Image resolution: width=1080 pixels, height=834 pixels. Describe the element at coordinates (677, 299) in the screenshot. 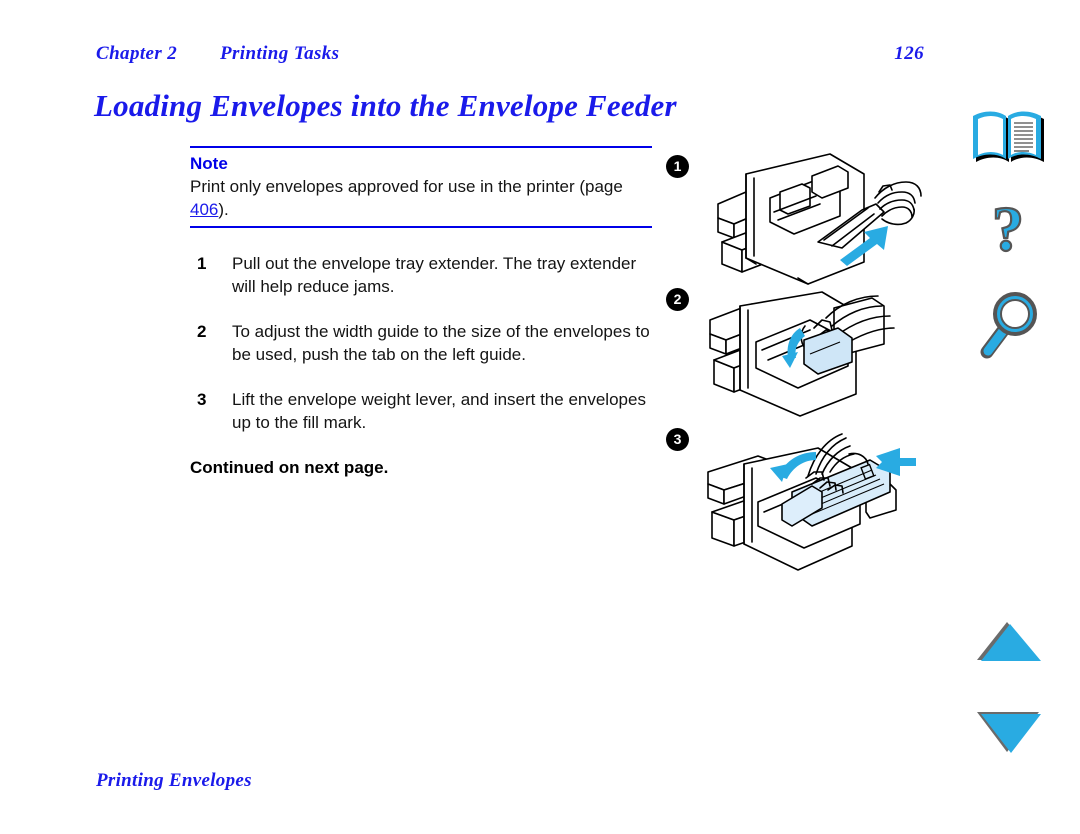

I see `callout-number-2: 2` at that location.